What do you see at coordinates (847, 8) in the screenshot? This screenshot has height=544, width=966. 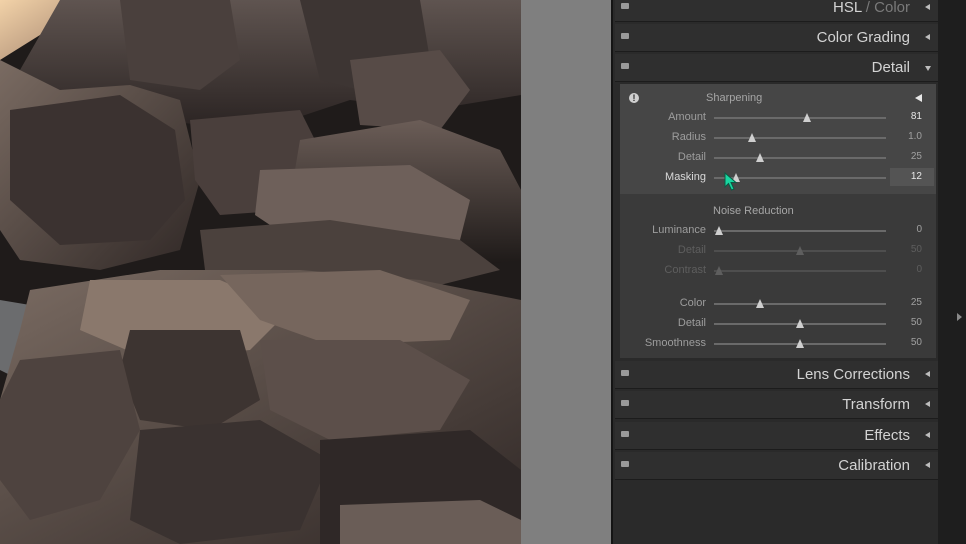 I see `section-title-main: HSL` at bounding box center [847, 8].